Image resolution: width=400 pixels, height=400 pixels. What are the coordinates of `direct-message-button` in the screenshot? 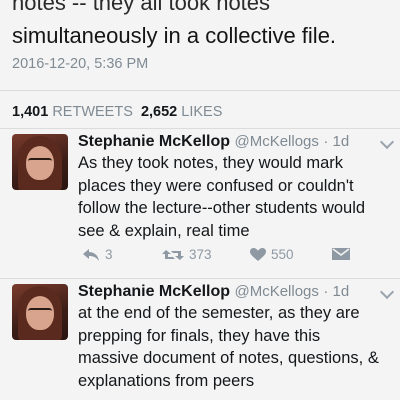 It's located at (341, 254).